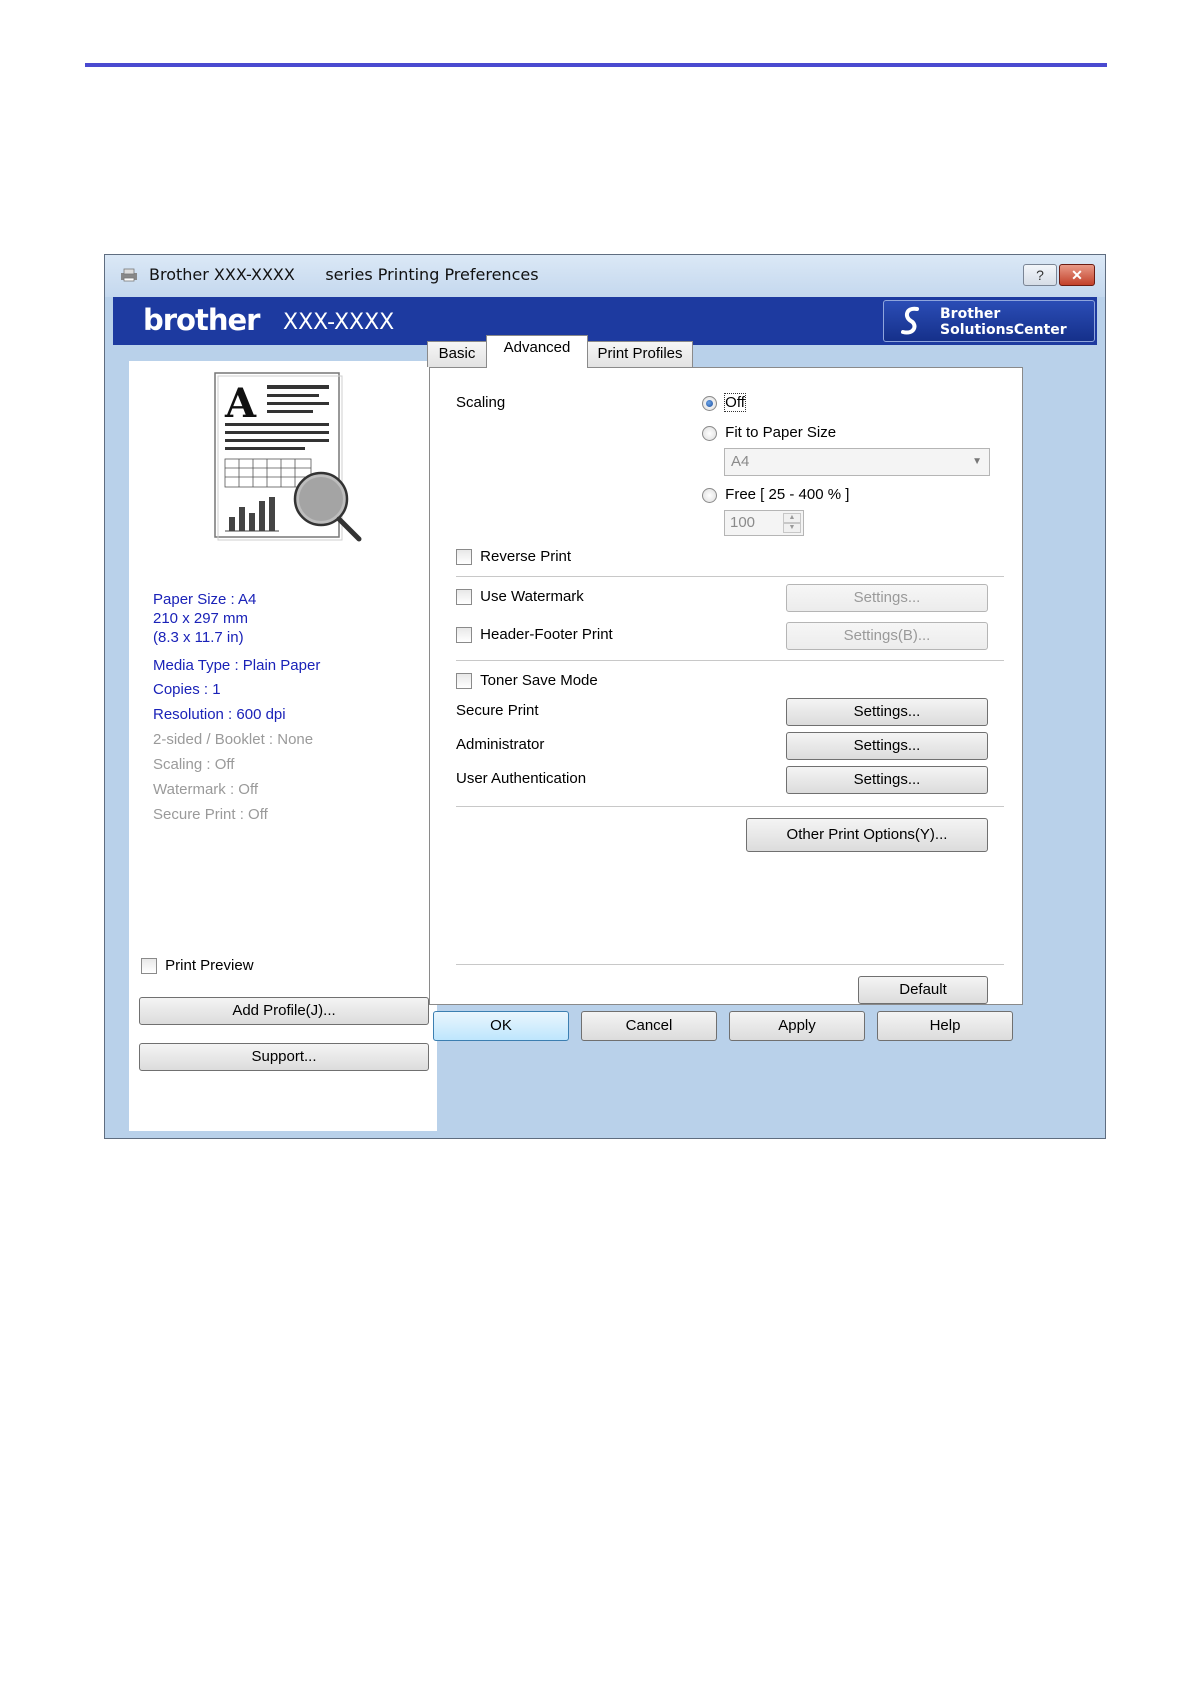 Image resolution: width=1192 pixels, height=1685 pixels. I want to click on solutions-line1: Brother, so click(970, 314).